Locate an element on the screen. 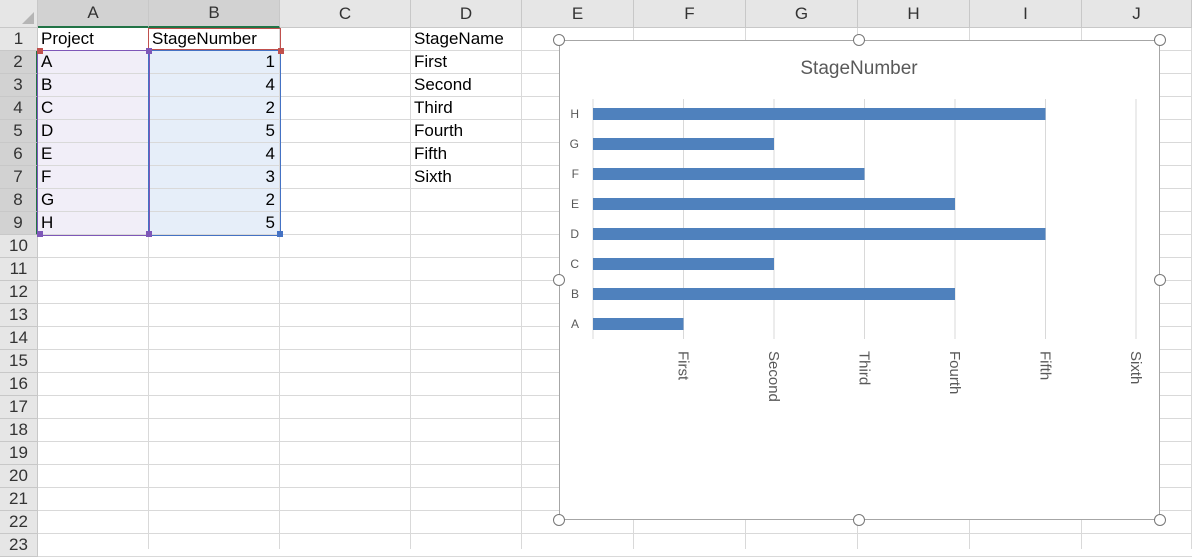 This screenshot has width=1192, height=557. x-tick-label-fourth: Fourth is located at coordinates (954, 372).